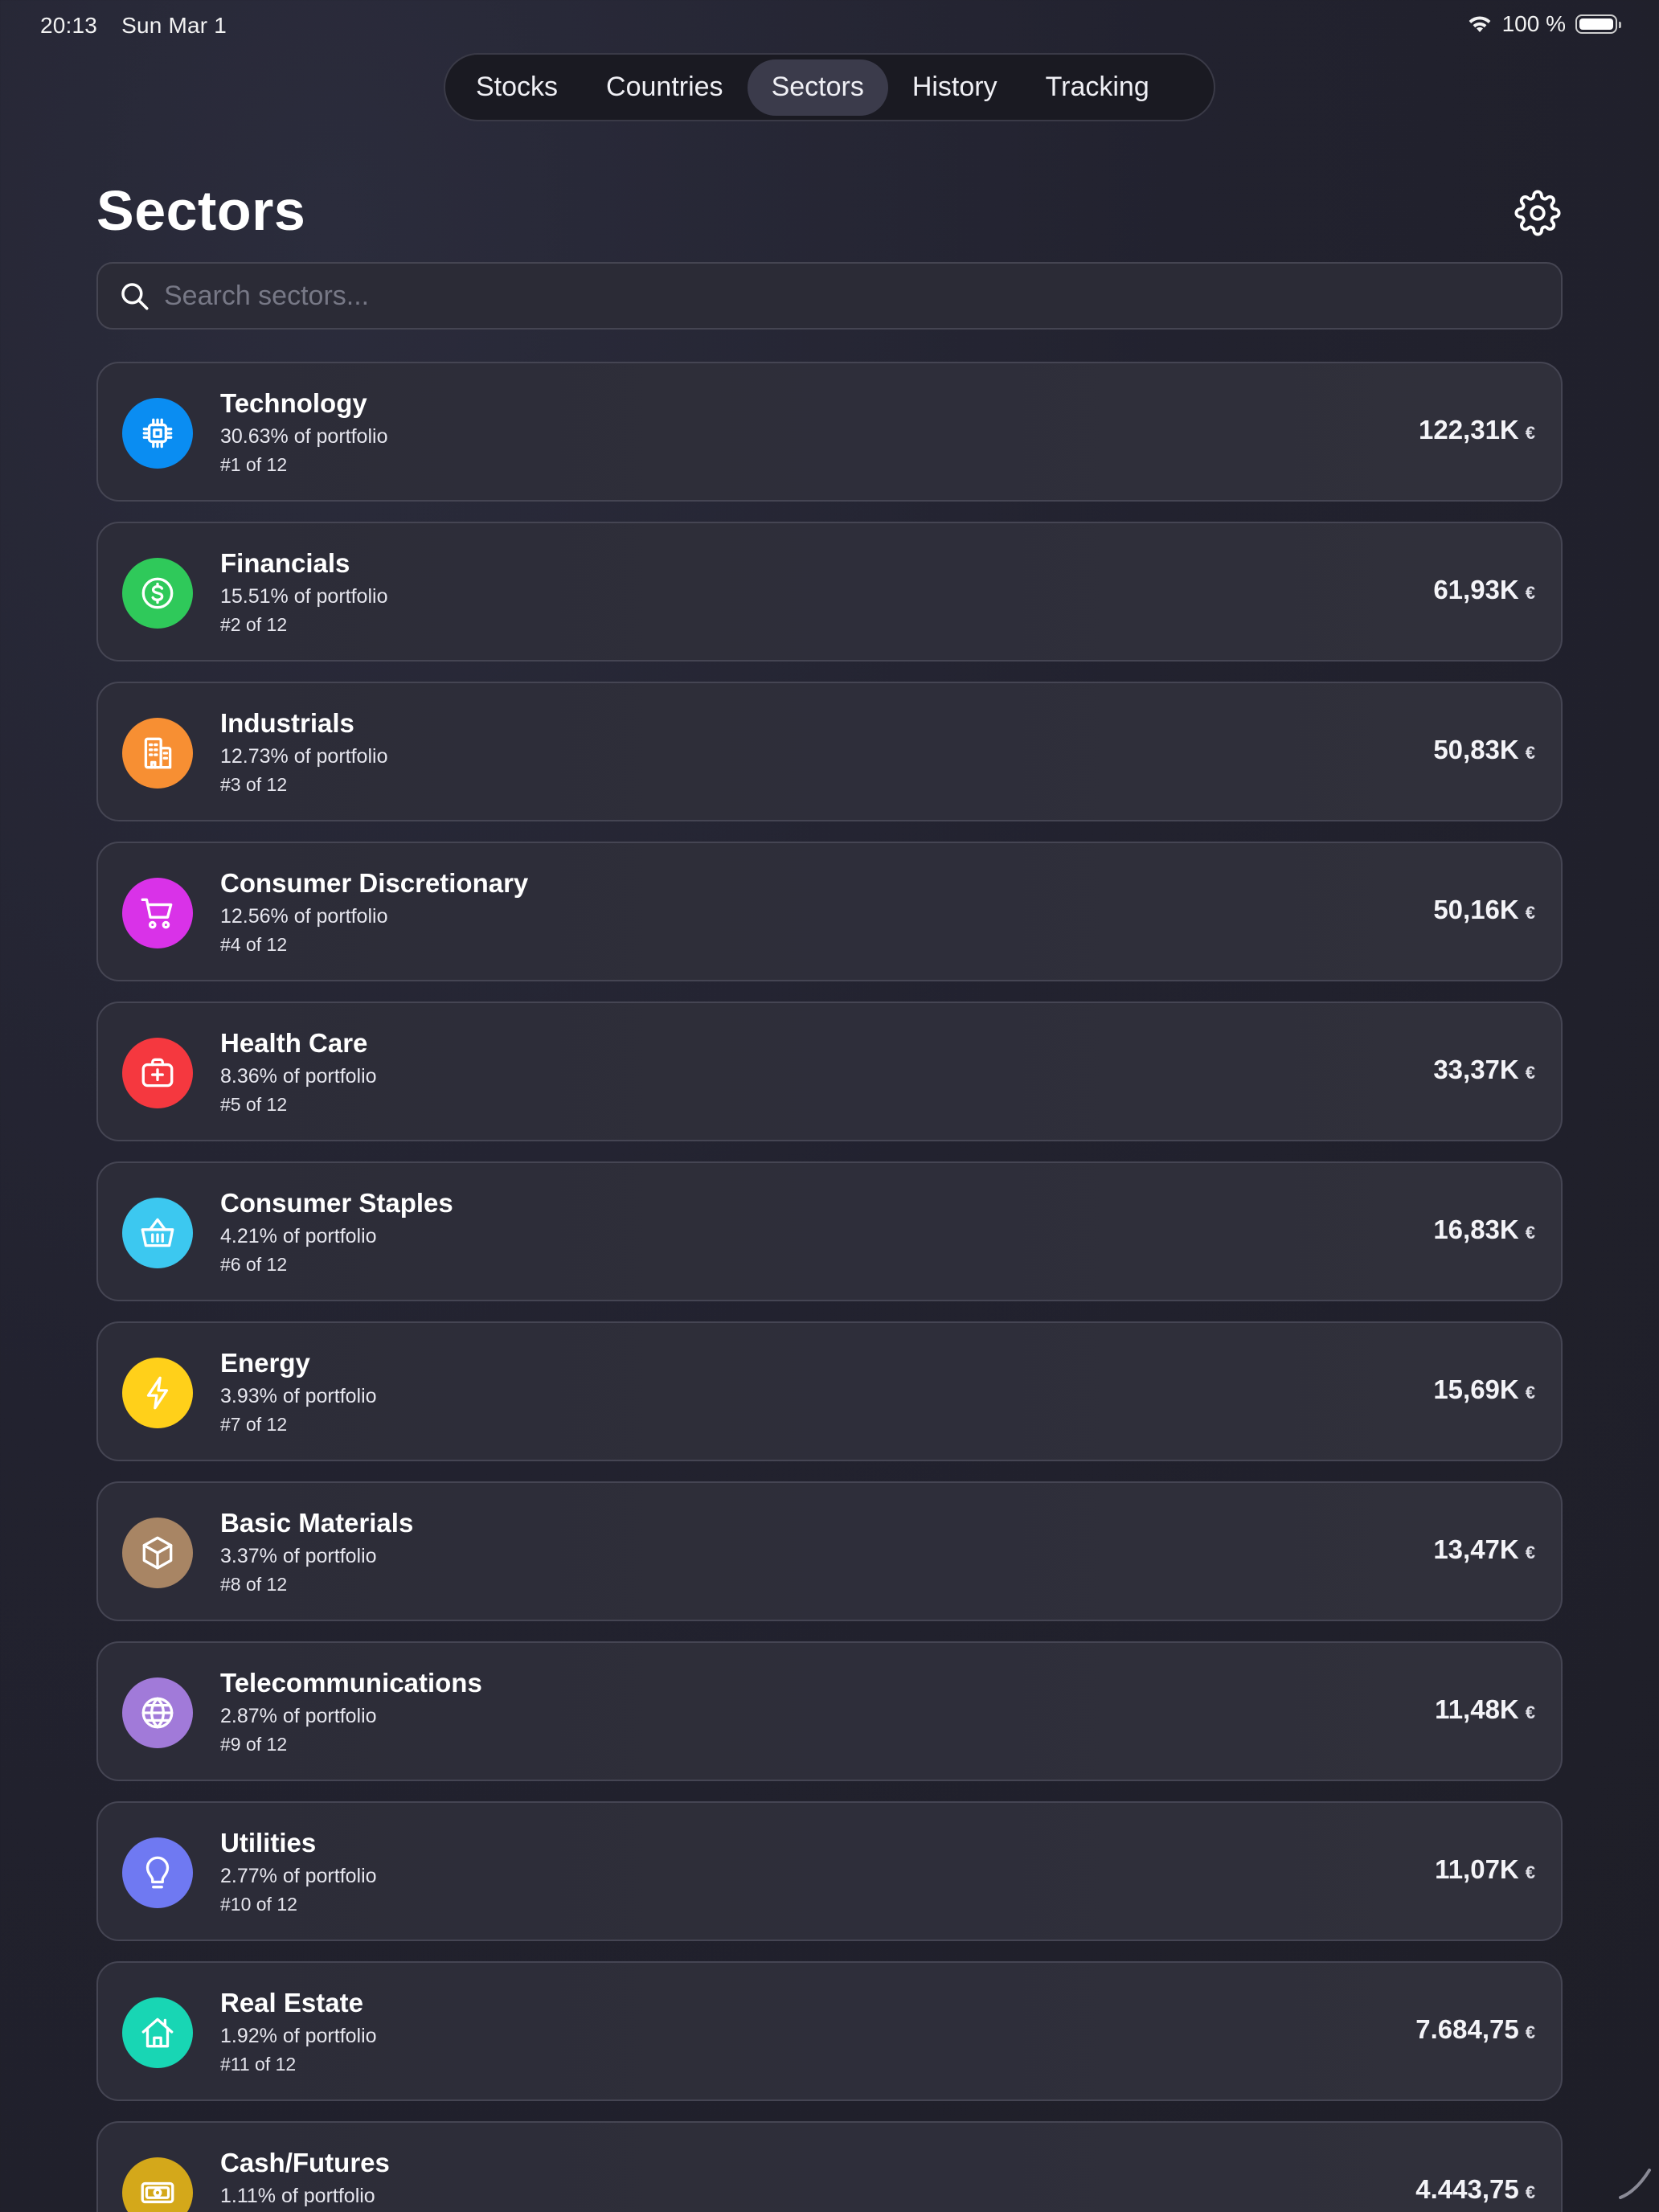 The height and width of the screenshot is (2212, 1659). What do you see at coordinates (351, 1683) in the screenshot?
I see `sector-name: Telecommunications` at bounding box center [351, 1683].